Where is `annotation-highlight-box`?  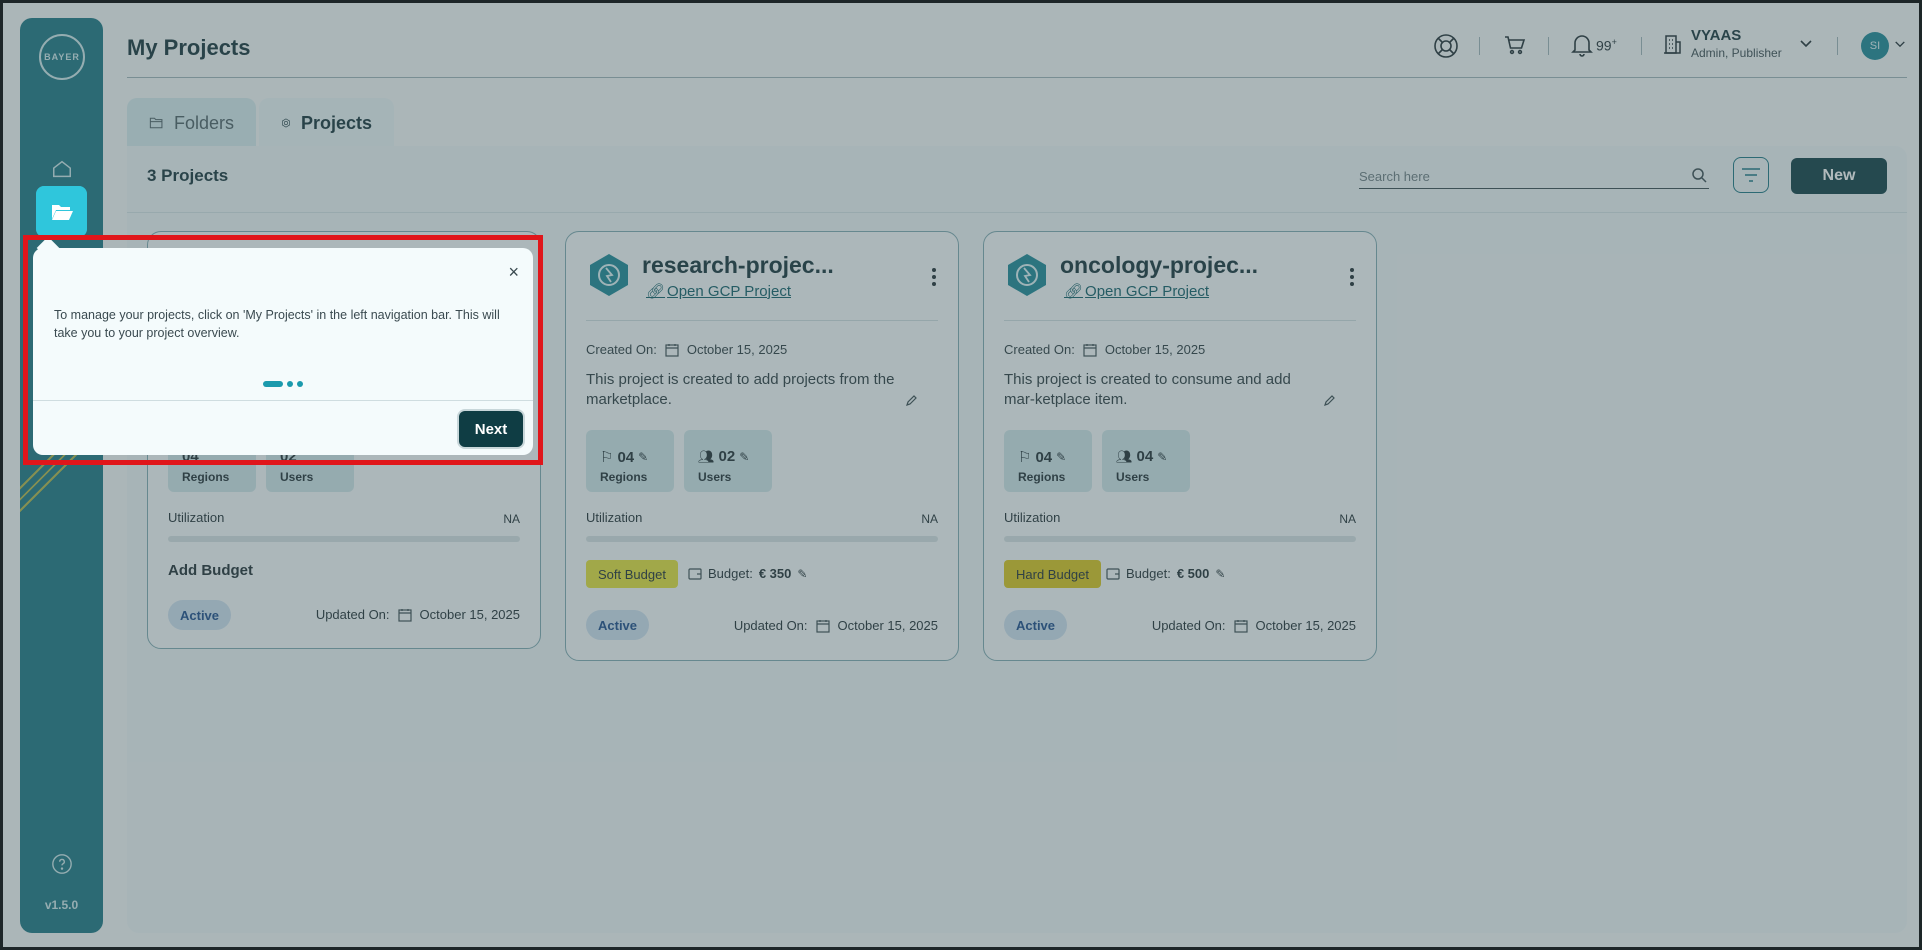 annotation-highlight-box is located at coordinates (283, 350).